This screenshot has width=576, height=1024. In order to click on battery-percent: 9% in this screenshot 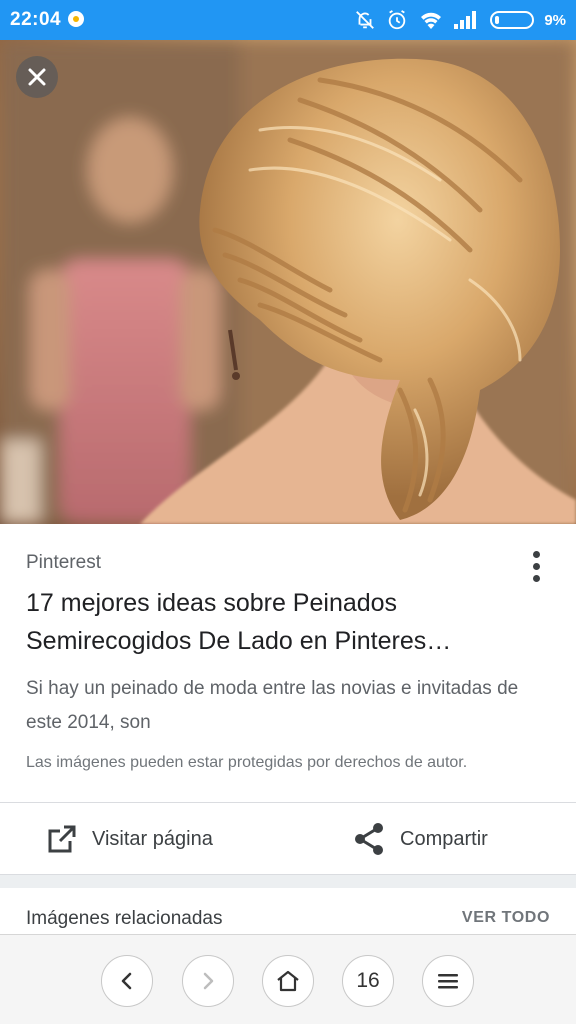, I will do `click(555, 20)`.